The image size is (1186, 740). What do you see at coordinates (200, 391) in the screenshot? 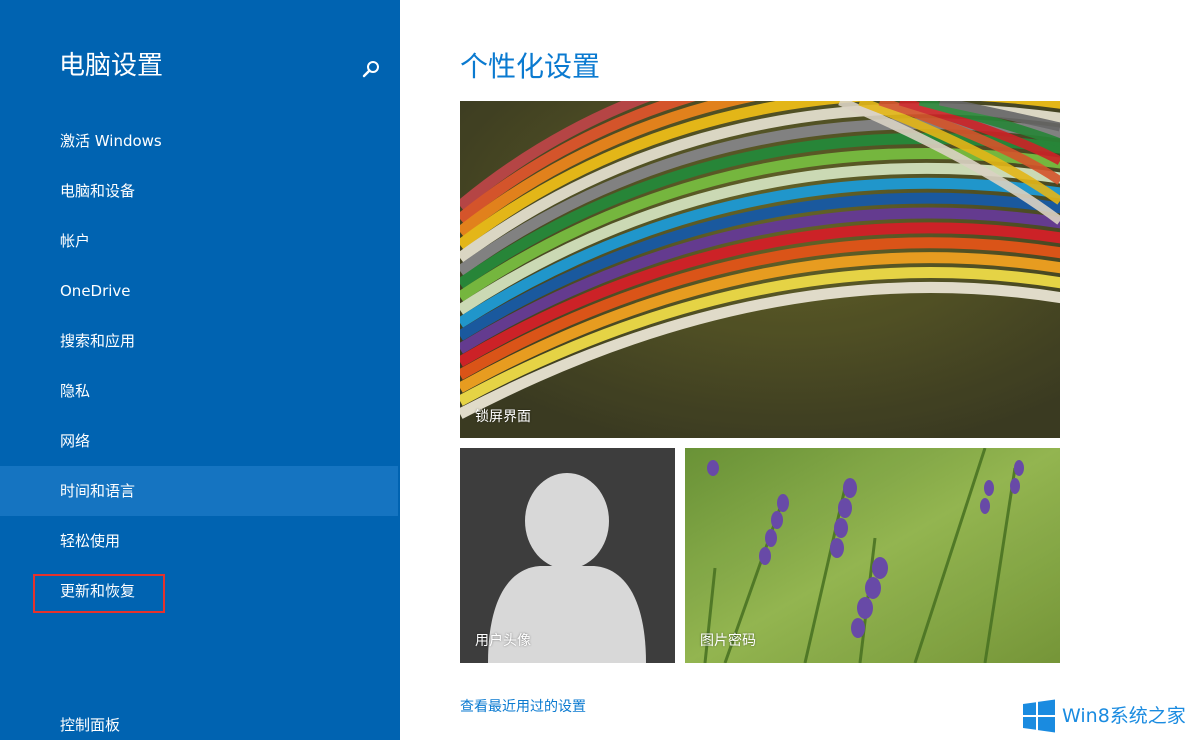
I see `sidebar-item-privacy: 隐私` at bounding box center [200, 391].